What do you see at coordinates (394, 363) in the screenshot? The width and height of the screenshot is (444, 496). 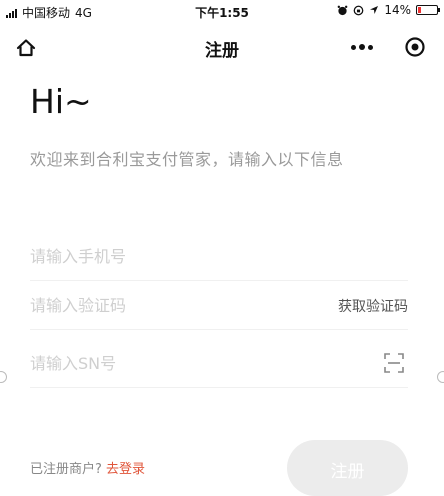 I see `scan-icon` at bounding box center [394, 363].